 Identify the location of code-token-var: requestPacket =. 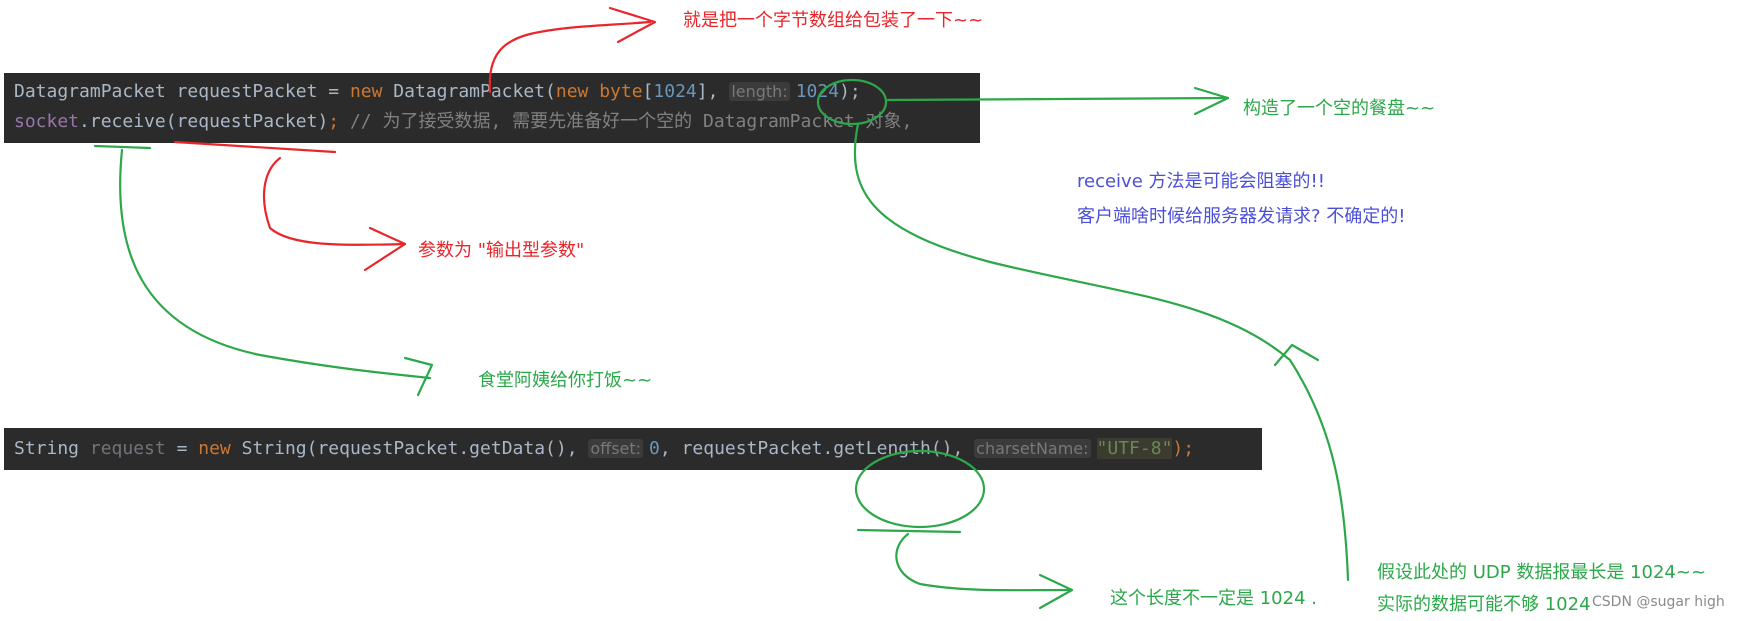
(257, 91).